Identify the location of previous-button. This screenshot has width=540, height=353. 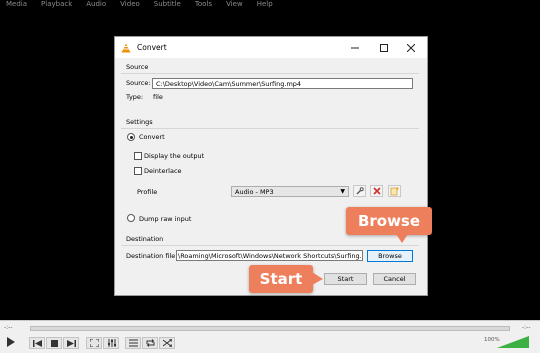
(37, 343).